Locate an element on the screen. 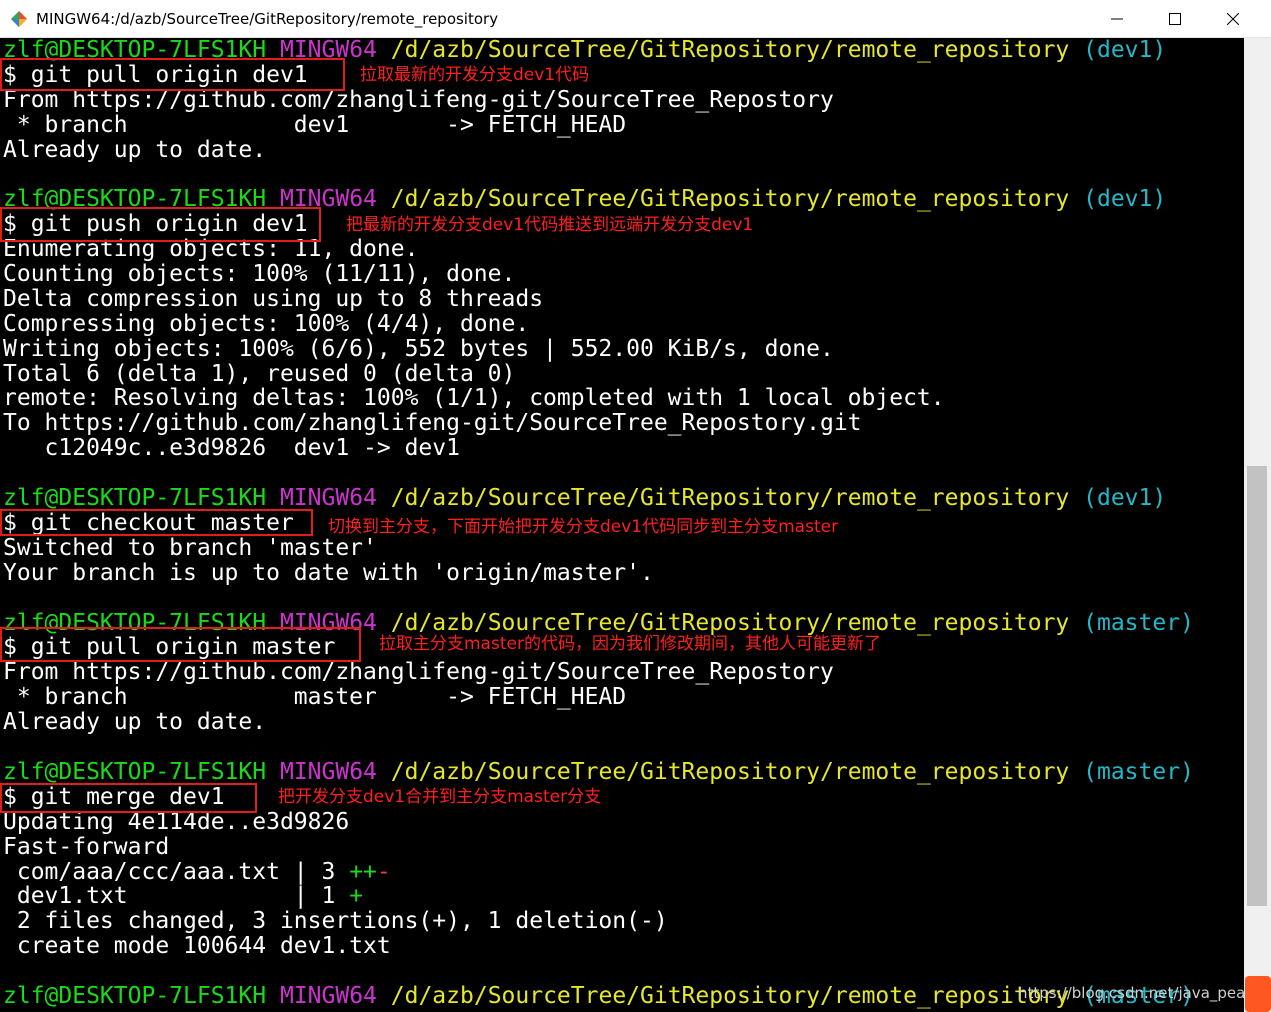  close-button is located at coordinates (1233, 19).